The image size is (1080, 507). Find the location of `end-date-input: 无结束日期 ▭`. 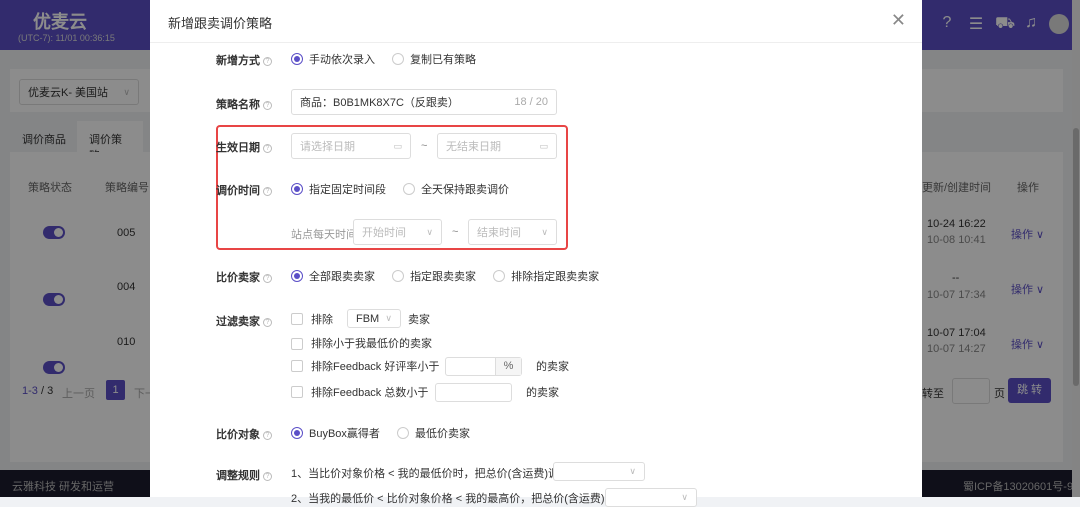

end-date-input: 无结束日期 ▭ is located at coordinates (497, 146).